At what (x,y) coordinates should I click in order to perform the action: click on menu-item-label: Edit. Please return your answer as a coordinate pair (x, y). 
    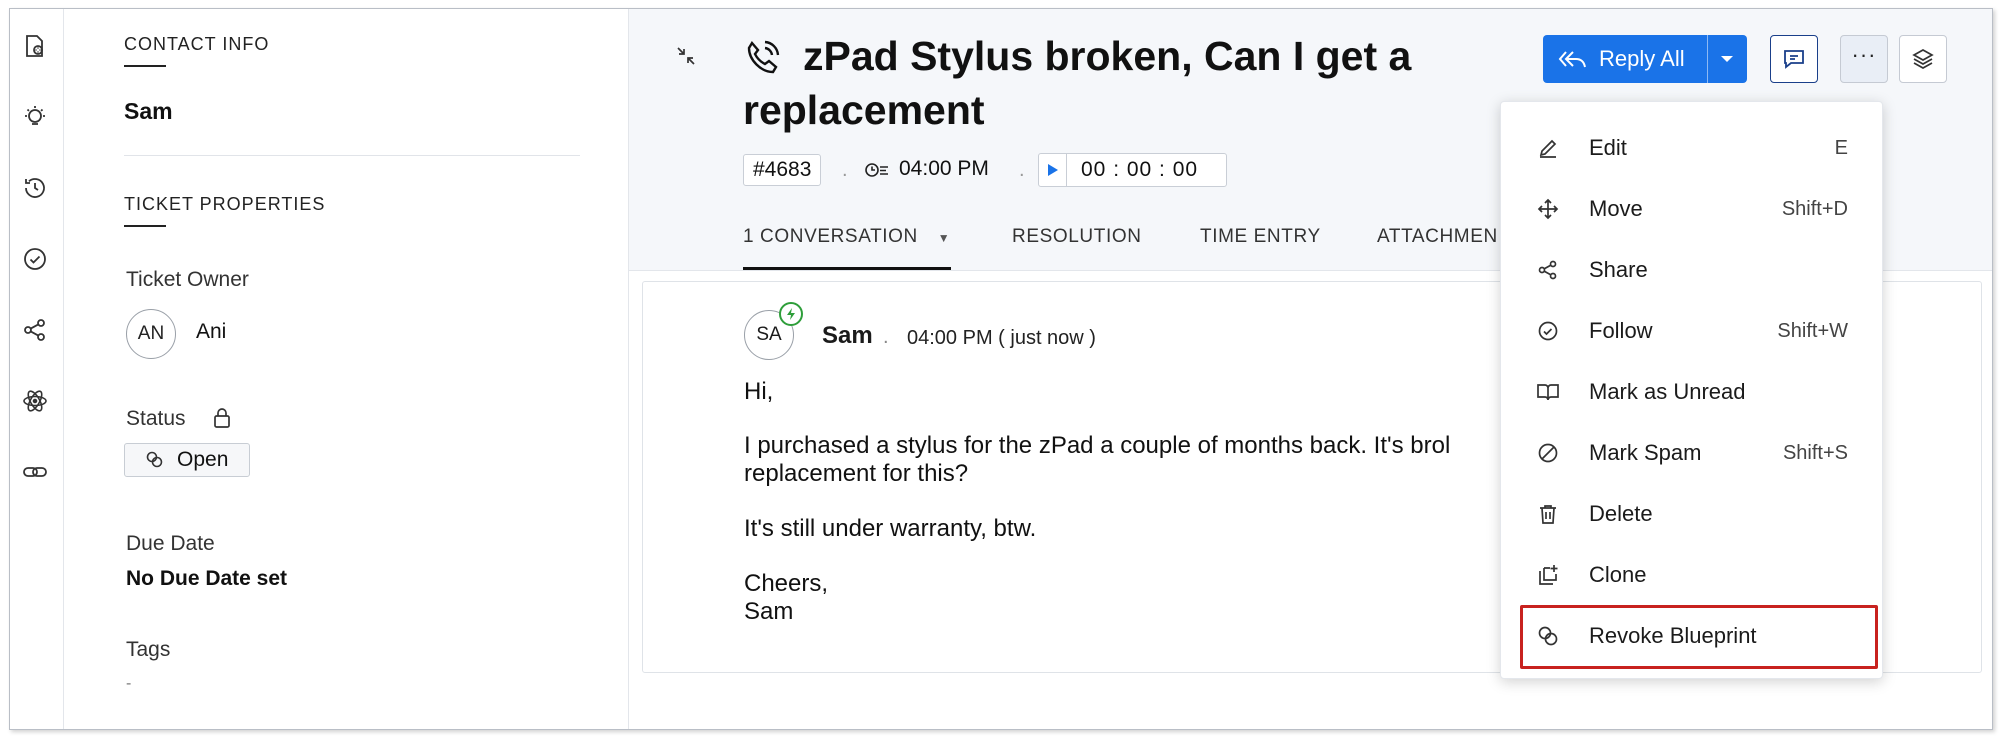
    Looking at the image, I should click on (1608, 147).